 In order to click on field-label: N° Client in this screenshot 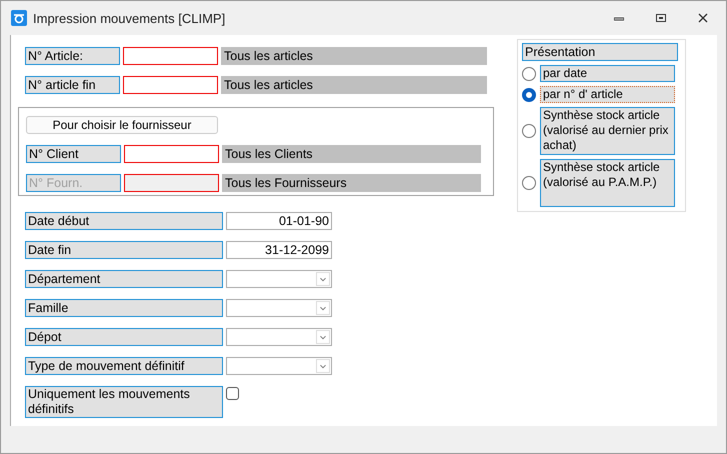, I will do `click(73, 154)`.